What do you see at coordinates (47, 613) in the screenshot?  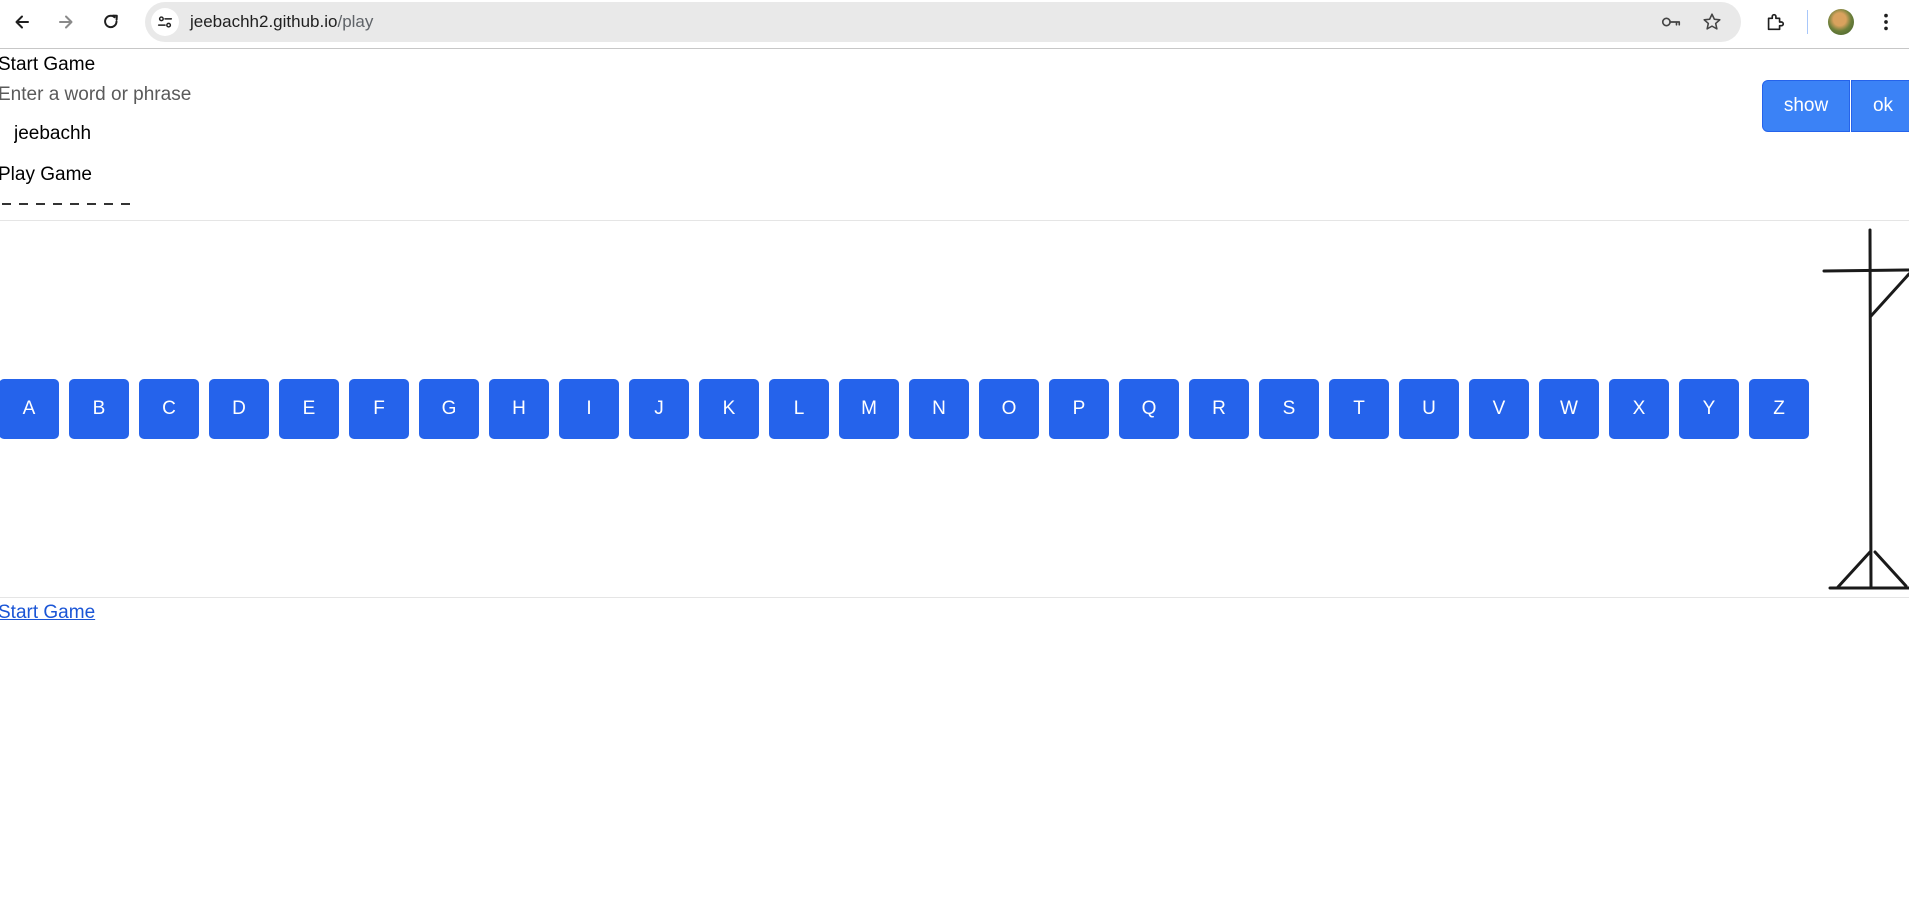 I see `start-game-link: Start Game` at bounding box center [47, 613].